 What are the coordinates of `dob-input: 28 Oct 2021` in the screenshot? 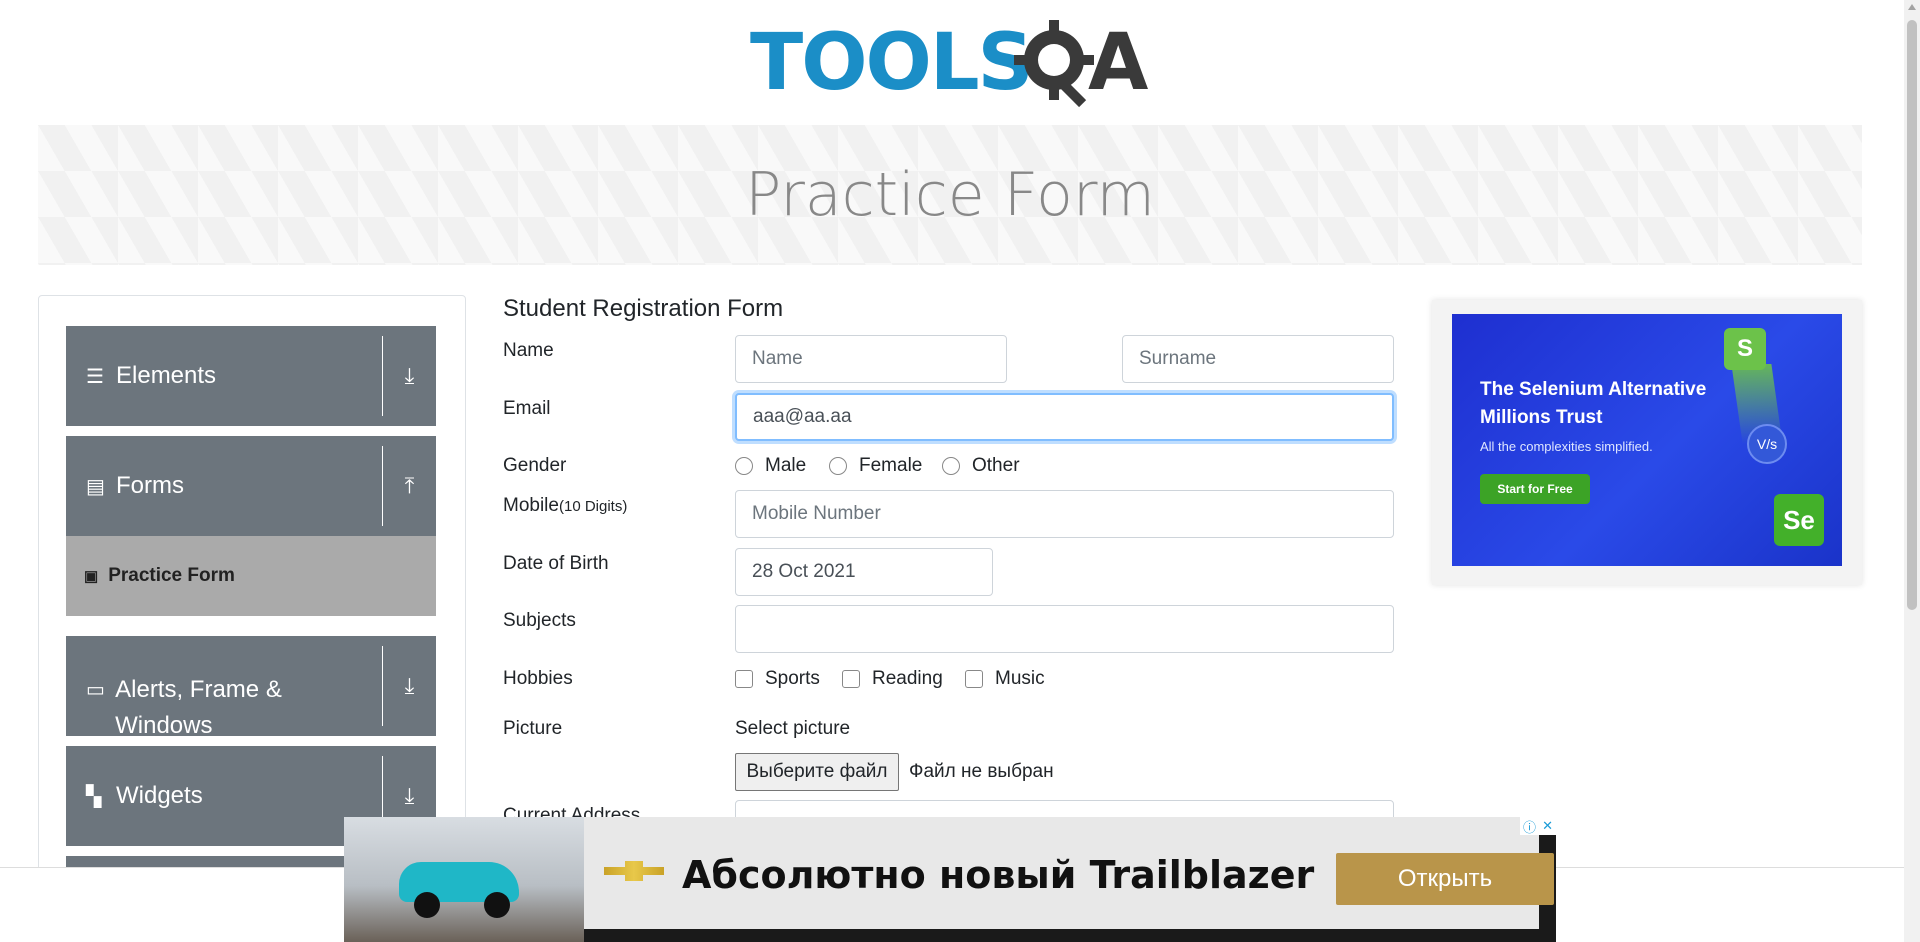 It's located at (864, 572).